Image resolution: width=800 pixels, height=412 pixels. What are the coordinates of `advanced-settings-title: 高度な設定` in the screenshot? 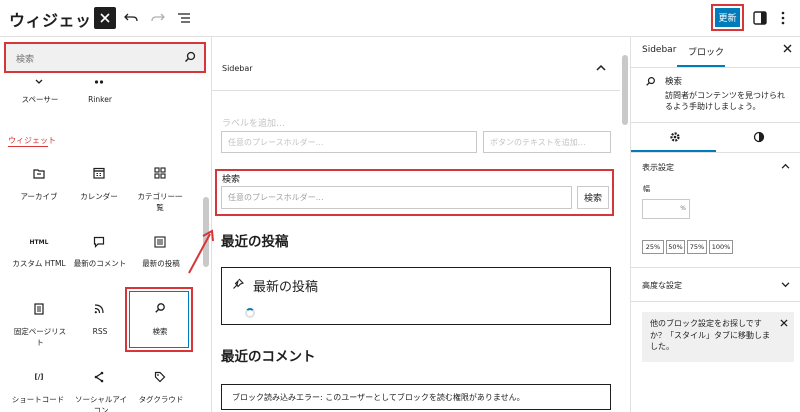 It's located at (662, 285).